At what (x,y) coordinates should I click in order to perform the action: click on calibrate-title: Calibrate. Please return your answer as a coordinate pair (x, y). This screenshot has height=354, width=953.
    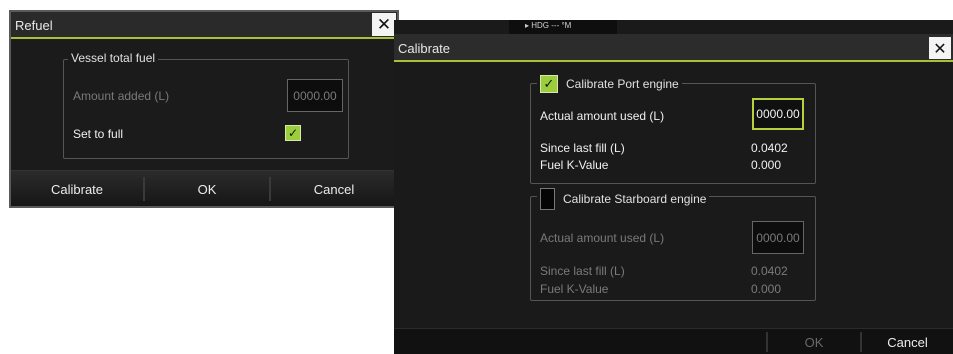
    Looking at the image, I should click on (424, 48).